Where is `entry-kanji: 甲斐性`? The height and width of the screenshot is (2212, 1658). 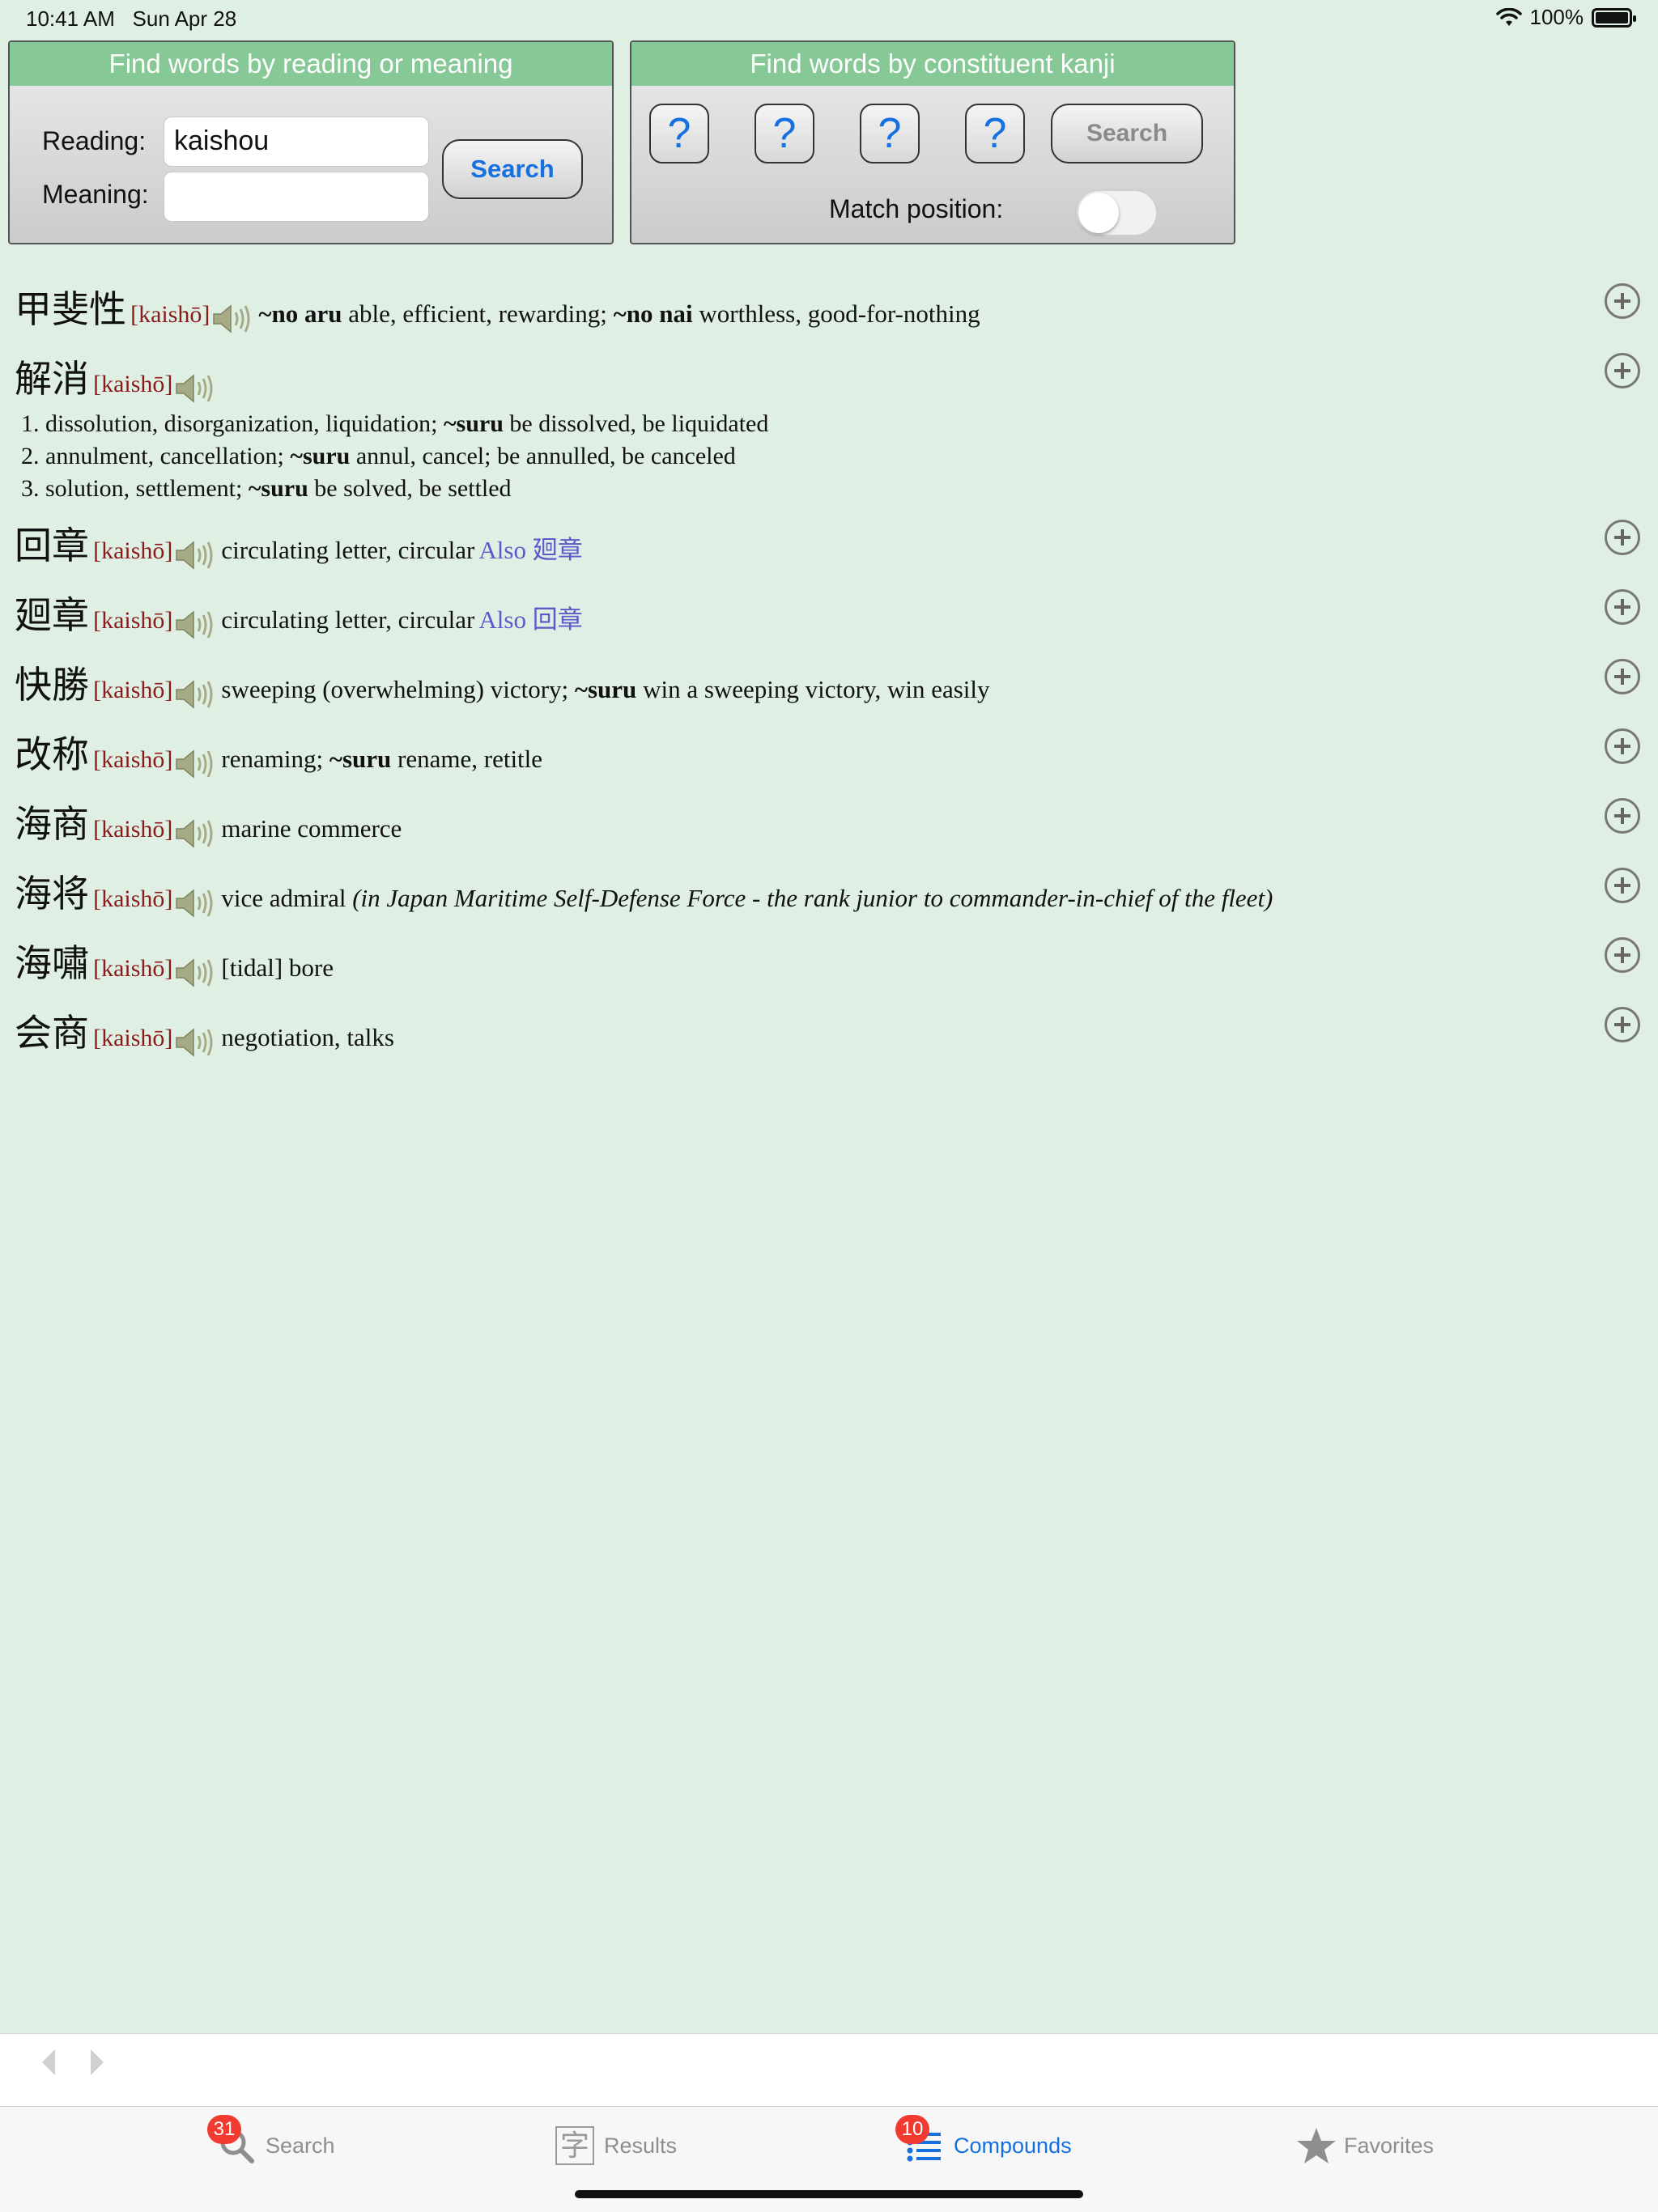
entry-kanji: 甲斐性 is located at coordinates (70, 309).